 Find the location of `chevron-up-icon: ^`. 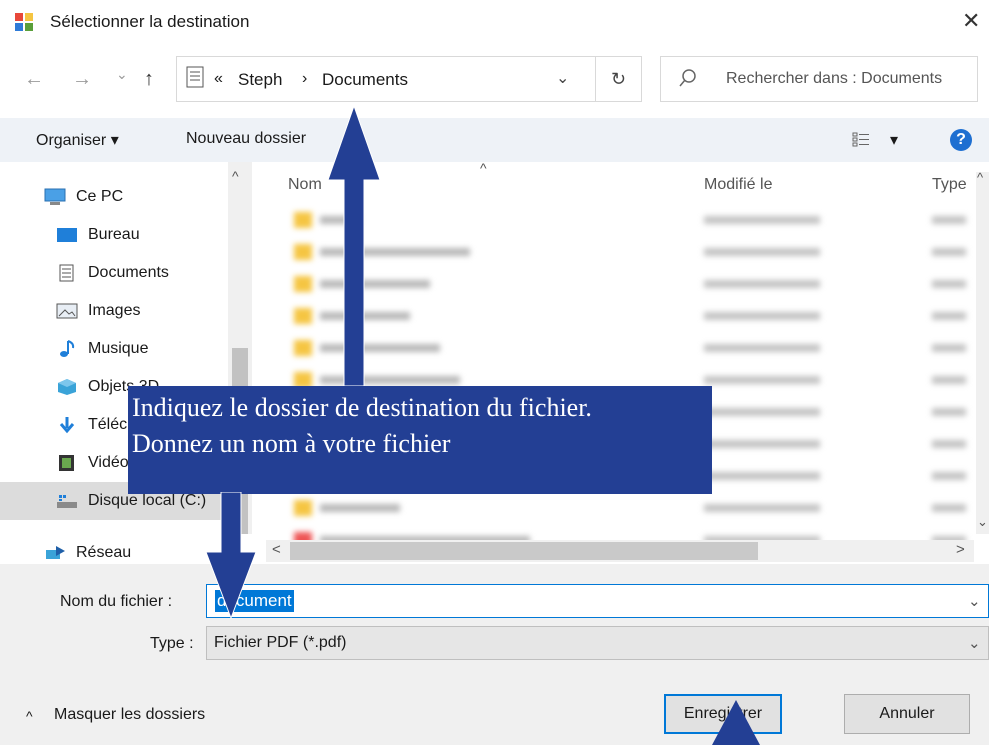

chevron-up-icon: ^ is located at coordinates (29, 716).